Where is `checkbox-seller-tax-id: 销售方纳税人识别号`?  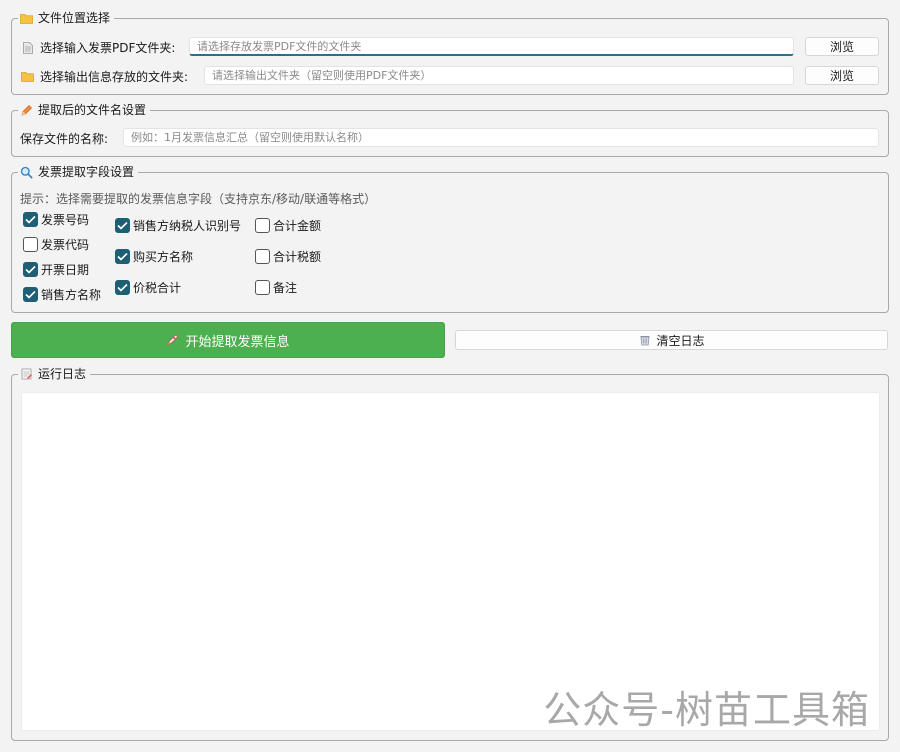
checkbox-seller-tax-id: 销售方纳税人识别号 is located at coordinates (178, 225).